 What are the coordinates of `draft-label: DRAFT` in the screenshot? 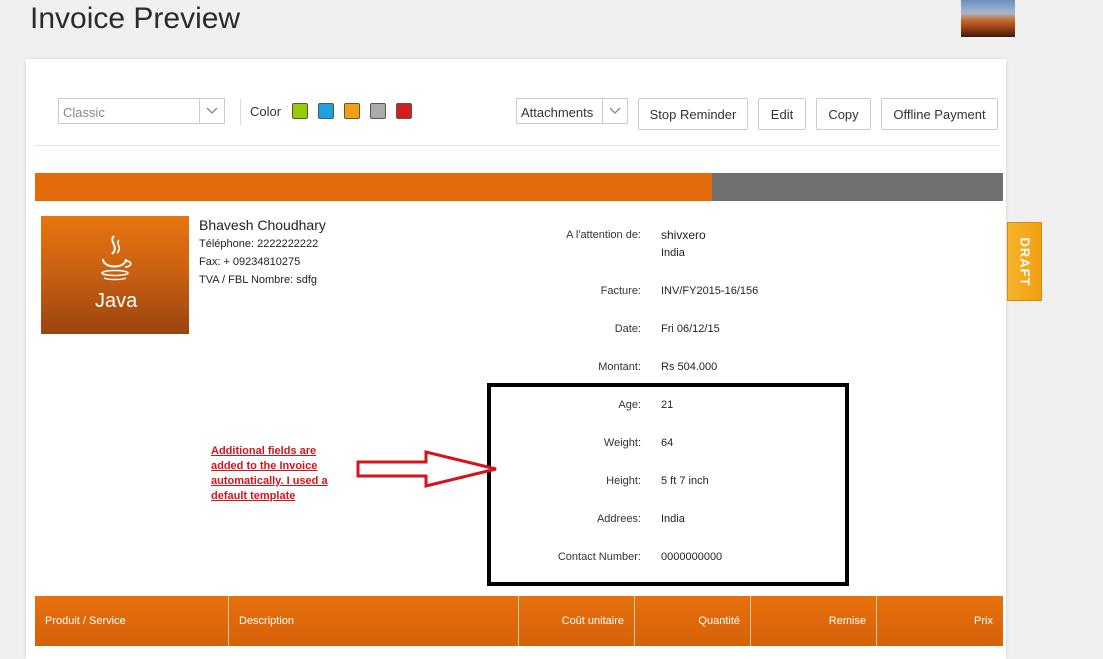 It's located at (1024, 261).